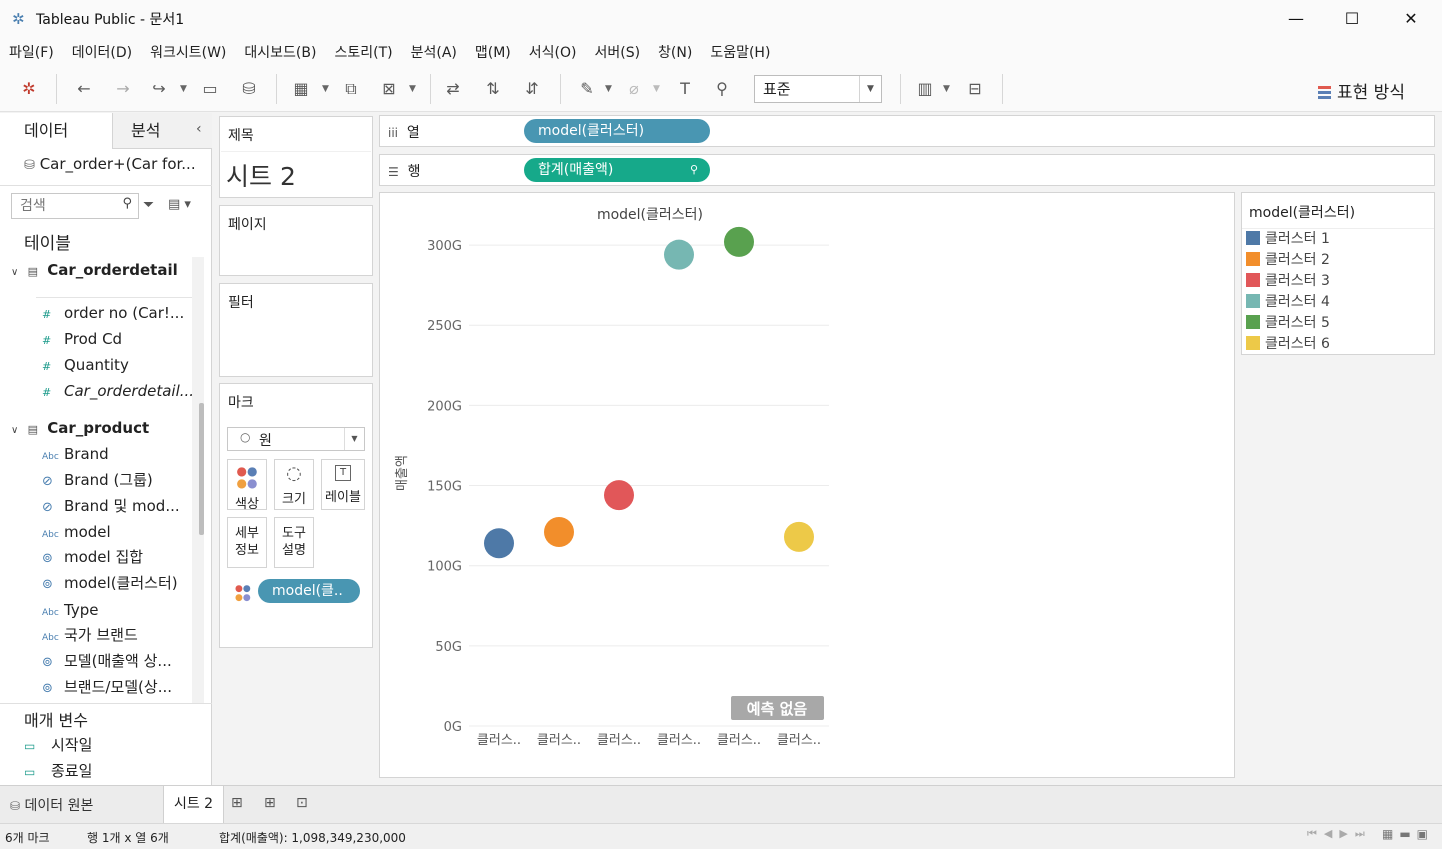 The width and height of the screenshot is (1442, 849). Describe the element at coordinates (1288, 281) in the screenshot. I see `legend-item: 클러스터 3` at that location.